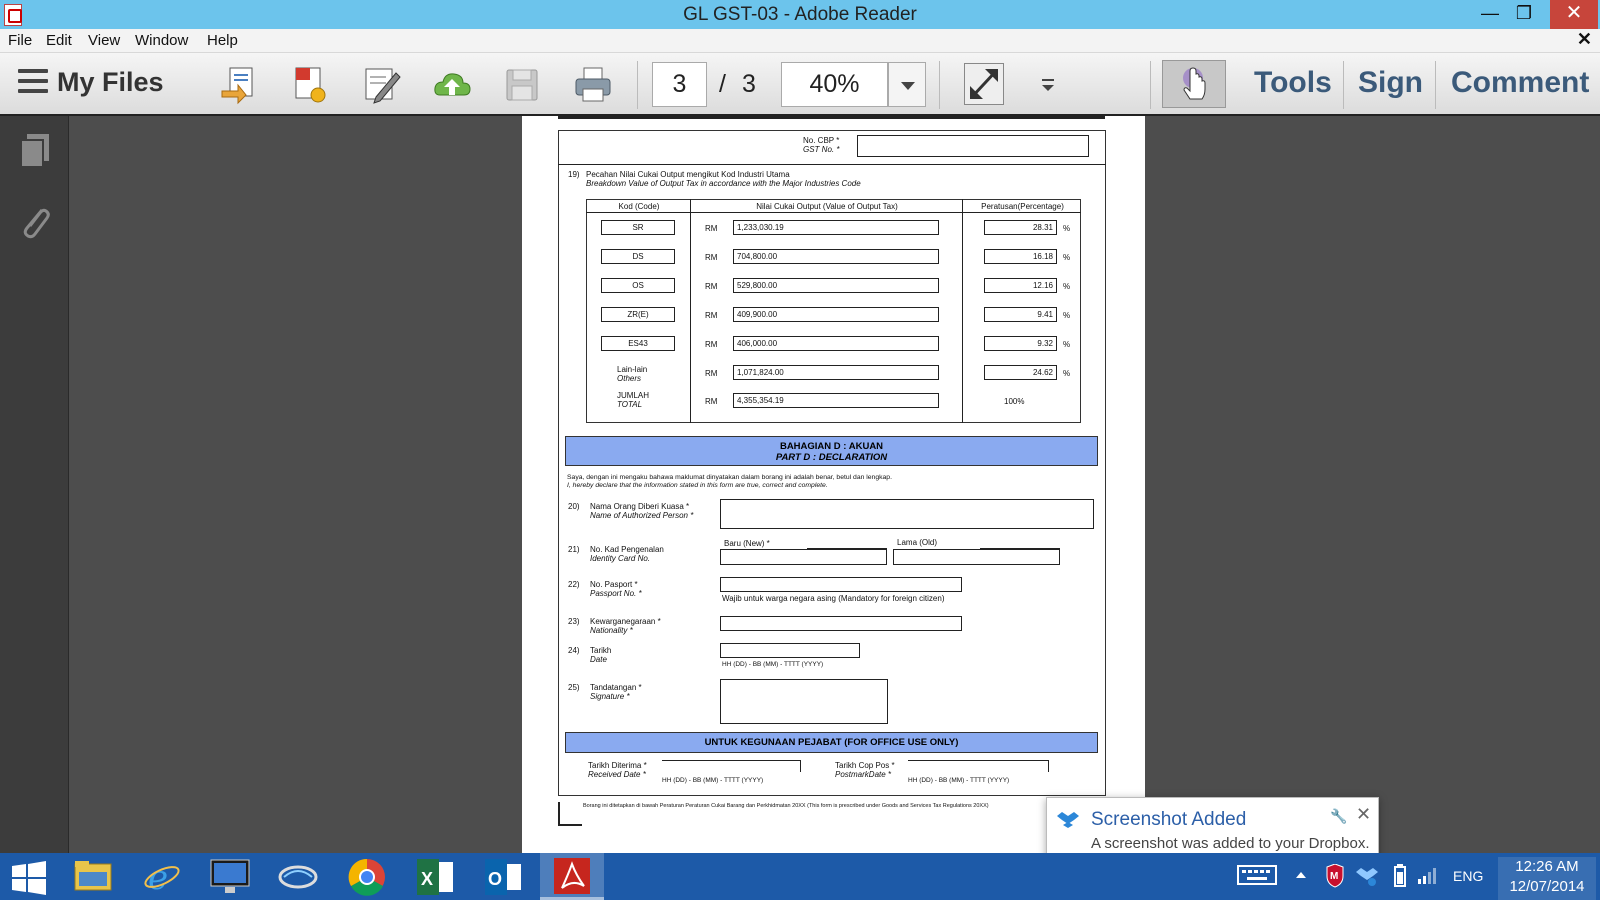 The height and width of the screenshot is (900, 1600). What do you see at coordinates (1468, 876) in the screenshot?
I see `language-indicator: ENG` at bounding box center [1468, 876].